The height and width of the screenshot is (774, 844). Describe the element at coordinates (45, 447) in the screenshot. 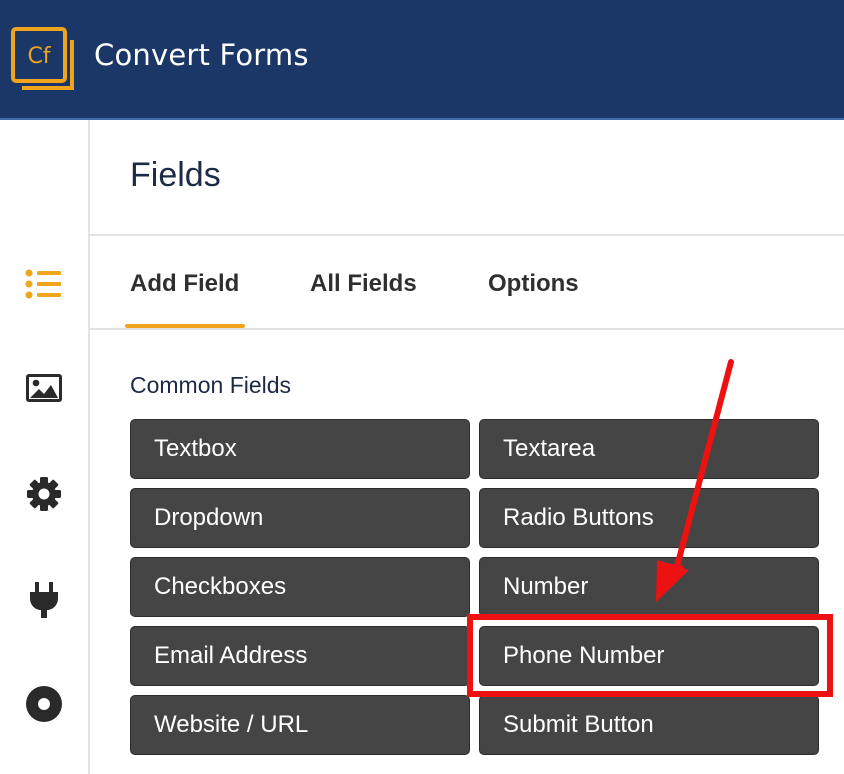

I see `sidebar` at that location.